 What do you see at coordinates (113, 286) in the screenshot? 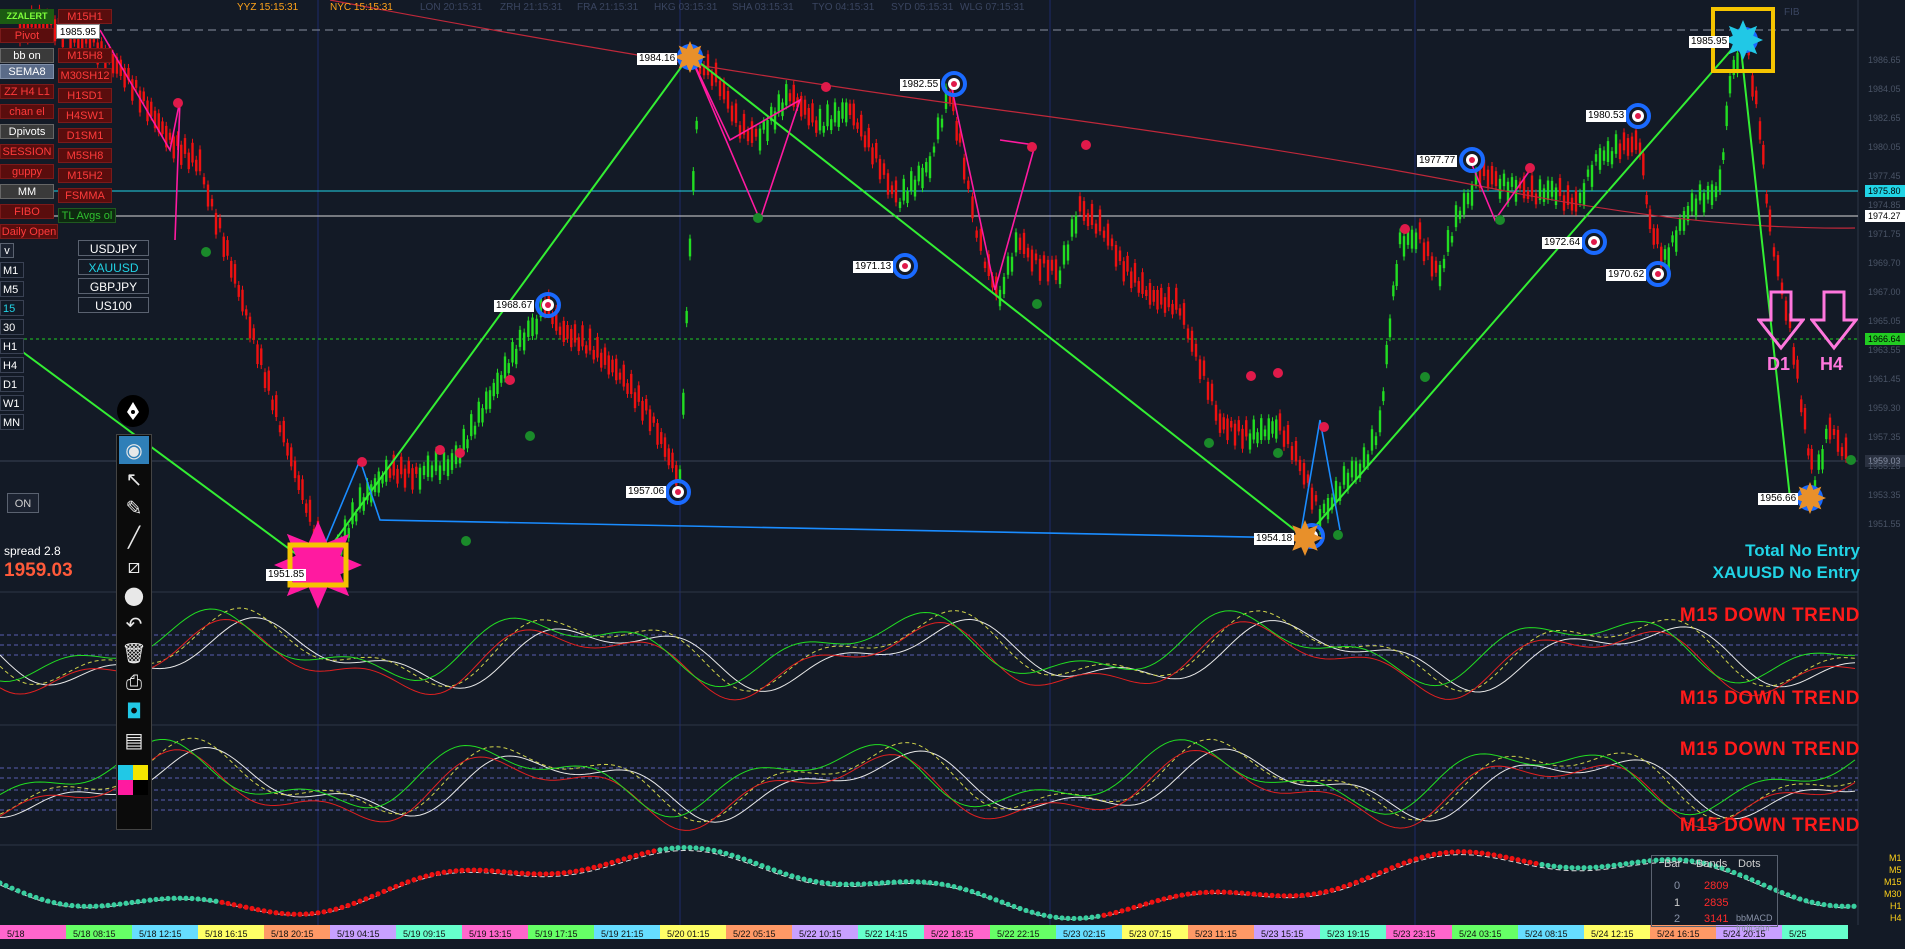
I see `symbol-gbpjpy: GBPJPY` at bounding box center [113, 286].